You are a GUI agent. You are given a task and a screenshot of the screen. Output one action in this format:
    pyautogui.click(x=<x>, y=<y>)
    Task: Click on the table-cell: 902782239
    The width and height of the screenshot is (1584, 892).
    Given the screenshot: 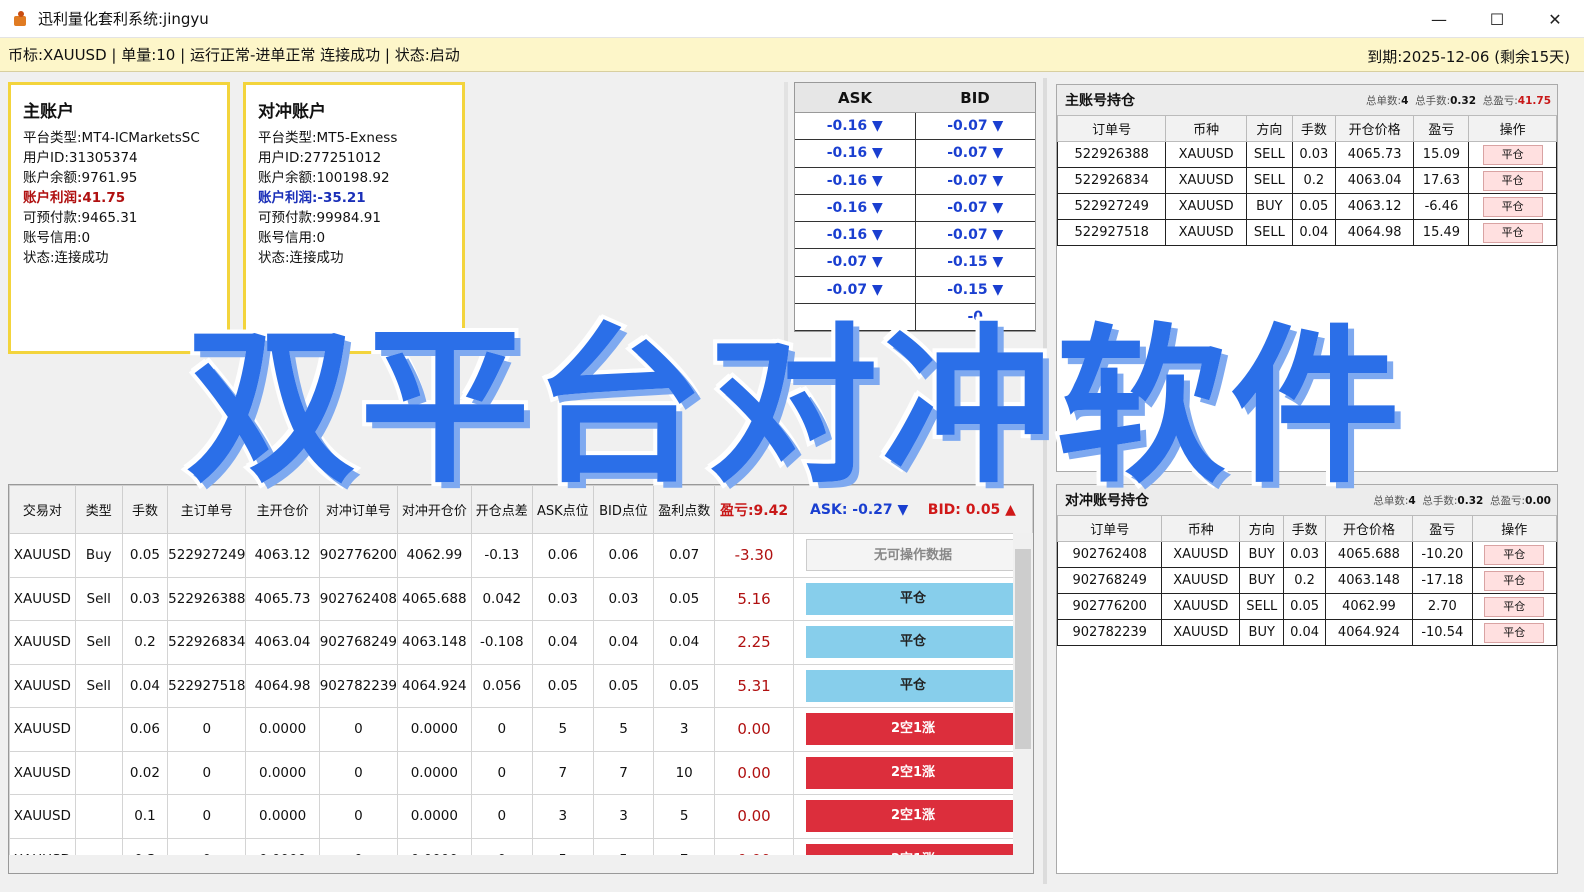 What is the action you would take?
    pyautogui.click(x=358, y=685)
    